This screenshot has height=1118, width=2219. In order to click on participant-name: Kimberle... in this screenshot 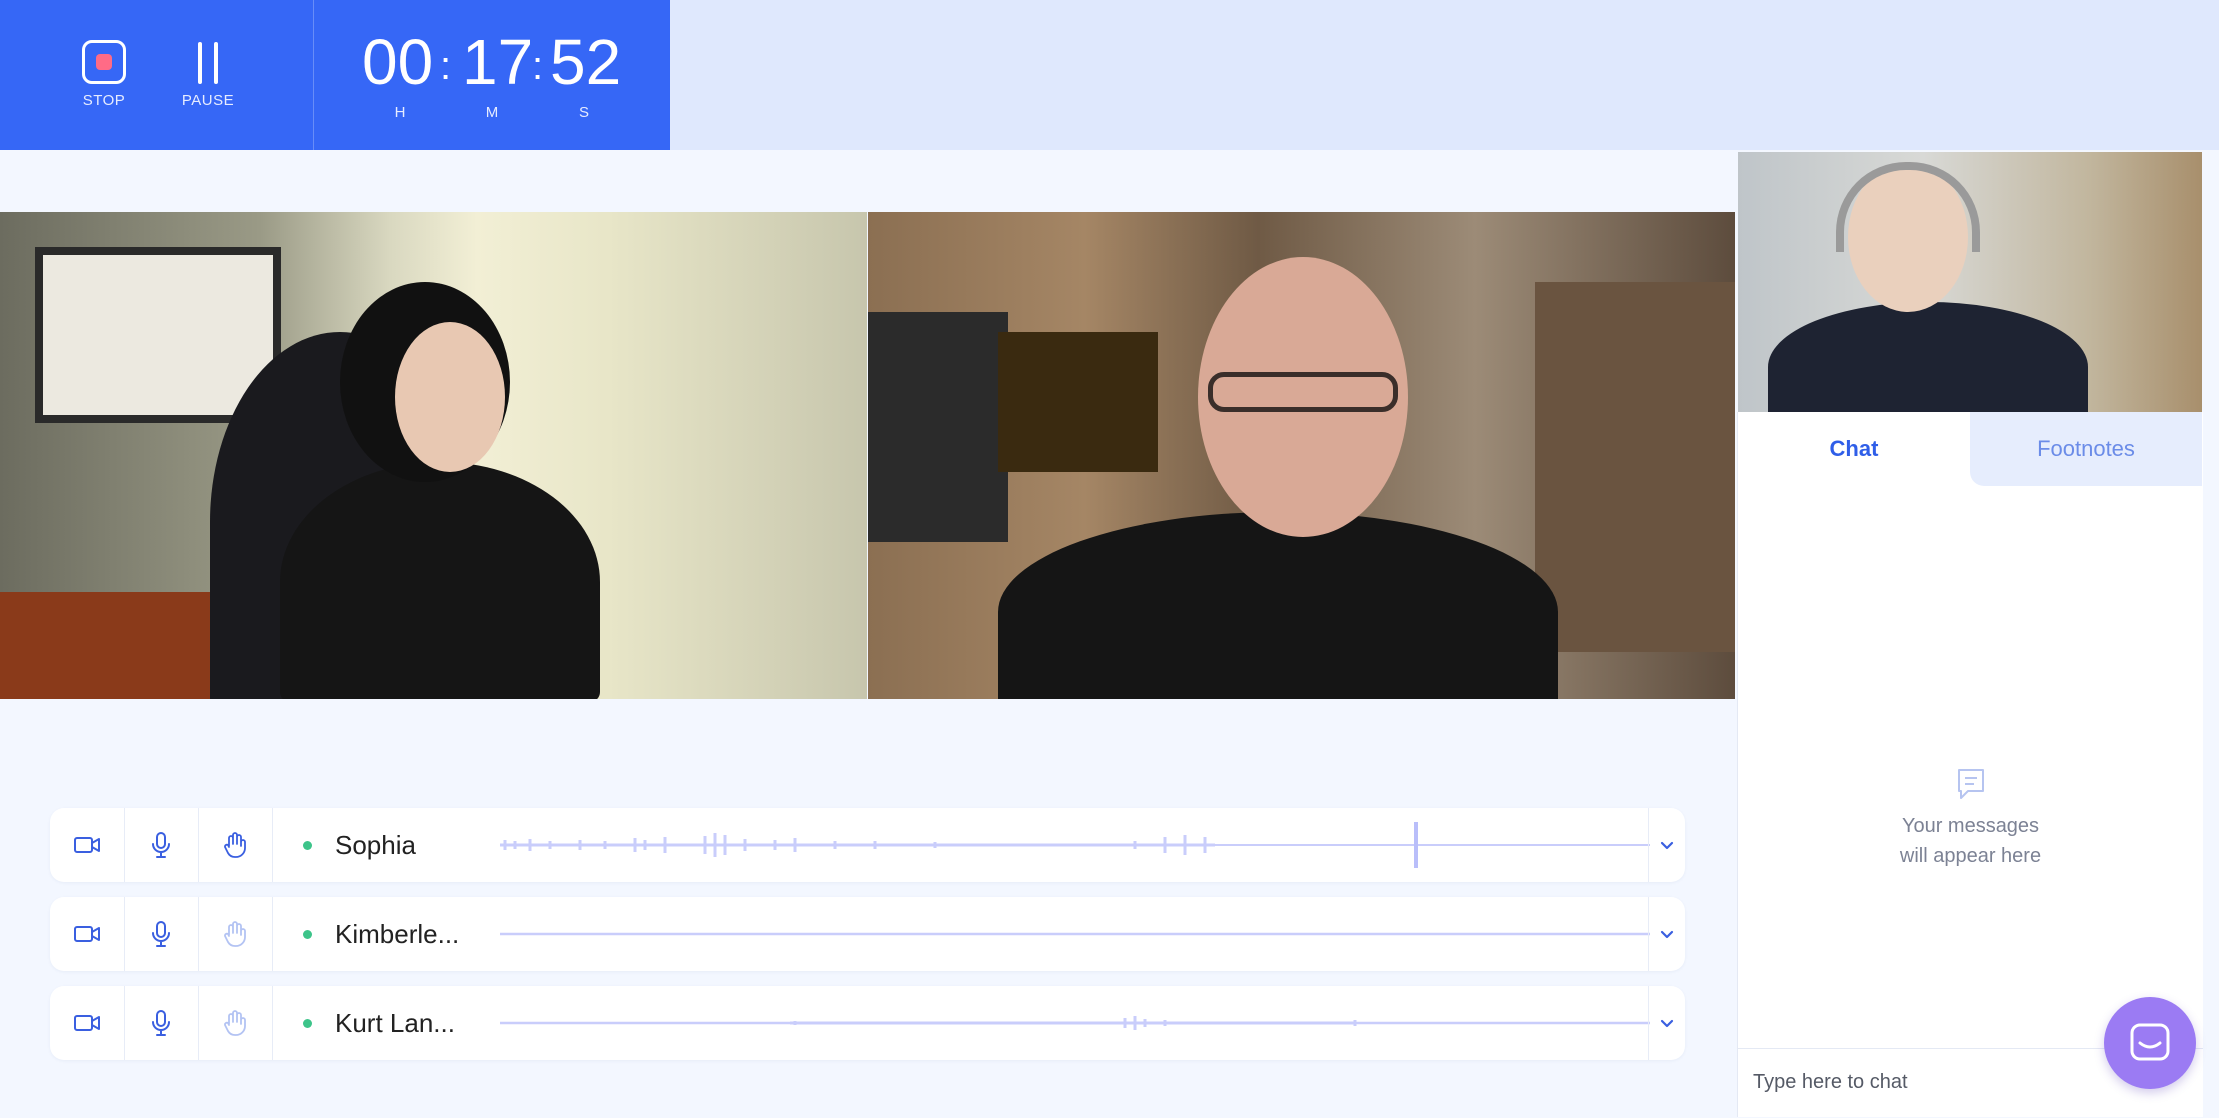, I will do `click(397, 934)`.